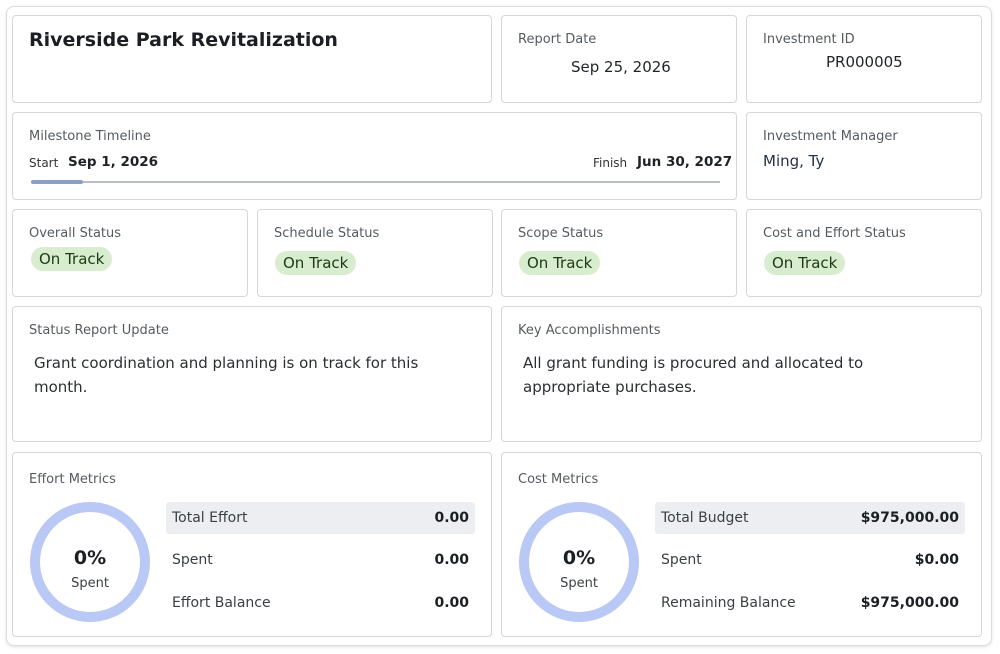 This screenshot has width=1000, height=654. I want to click on cost-row-spent-value: $0.00, so click(936, 560).